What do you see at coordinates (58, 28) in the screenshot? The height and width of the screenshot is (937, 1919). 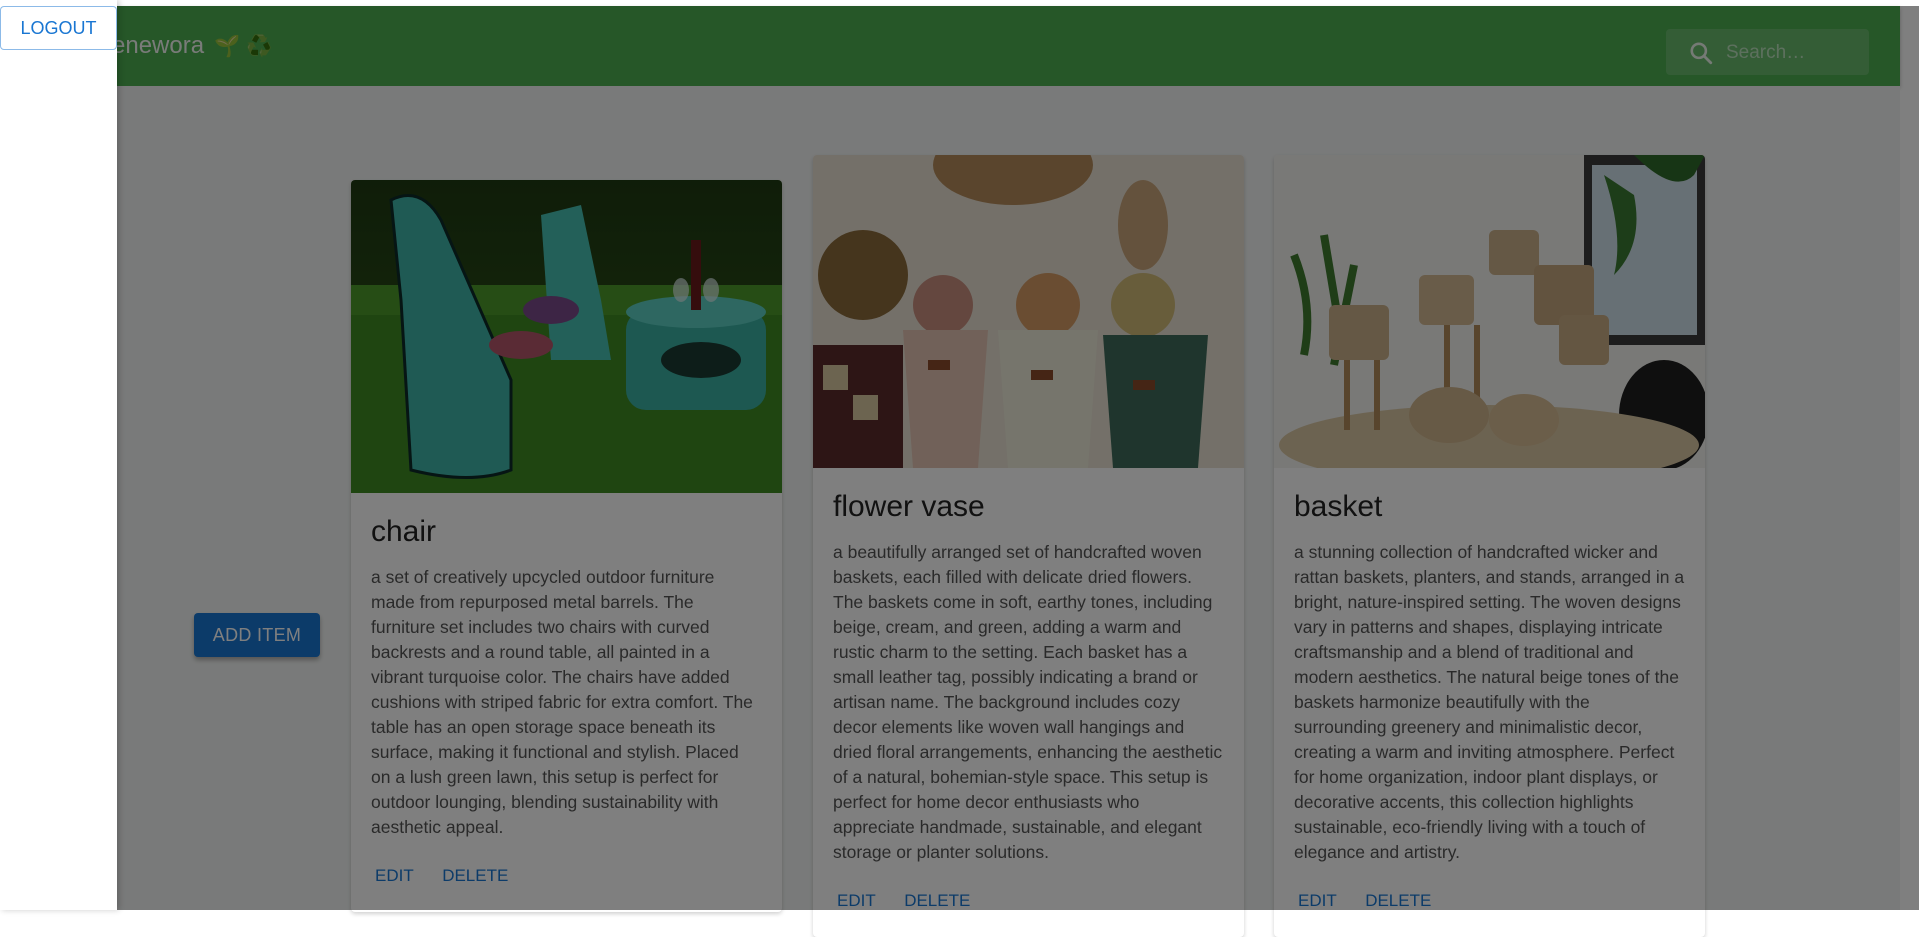 I see `logout-button: LOGOUT` at bounding box center [58, 28].